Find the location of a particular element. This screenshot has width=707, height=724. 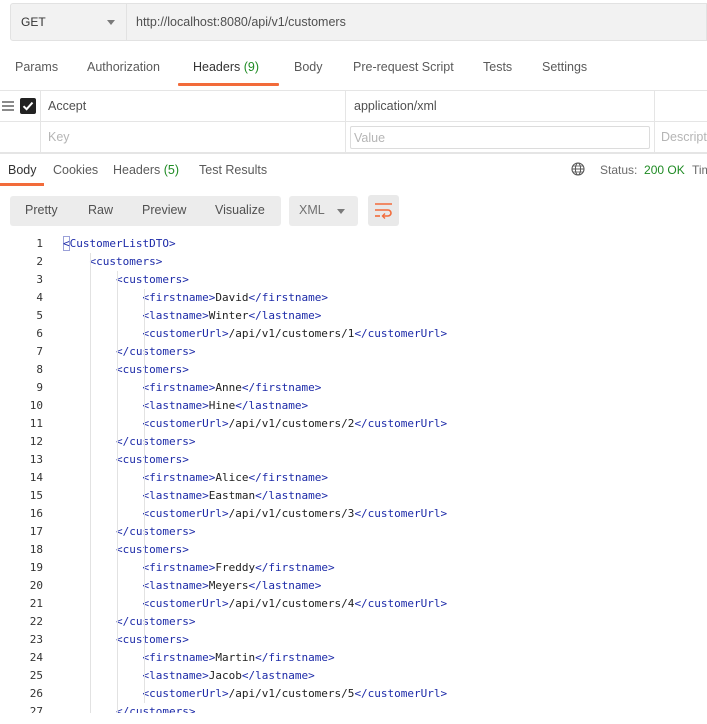

tab-settings: Settings is located at coordinates (564, 67).